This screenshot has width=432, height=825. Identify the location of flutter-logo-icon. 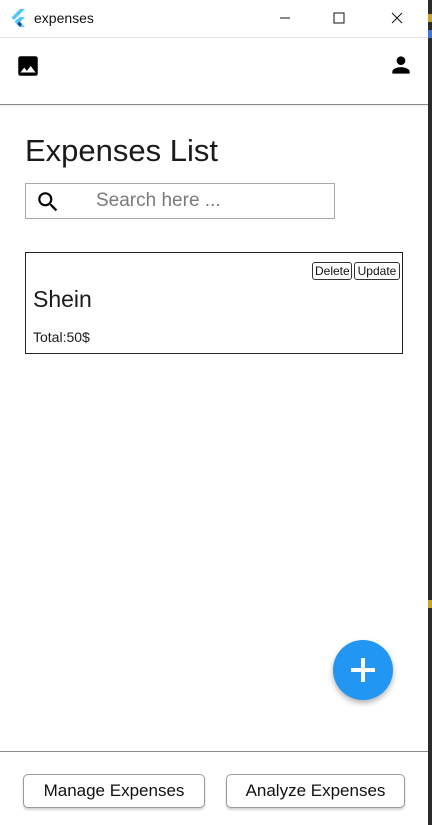
(18, 18).